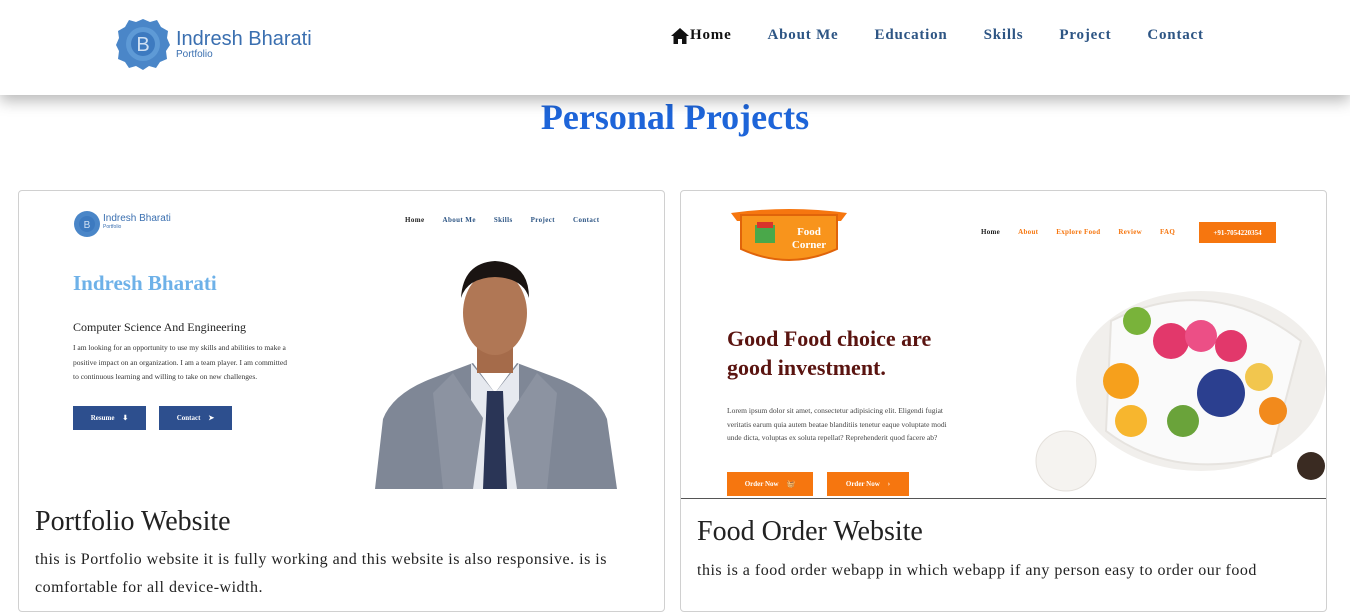  I want to click on preview-nav-item: Contact, so click(586, 220).